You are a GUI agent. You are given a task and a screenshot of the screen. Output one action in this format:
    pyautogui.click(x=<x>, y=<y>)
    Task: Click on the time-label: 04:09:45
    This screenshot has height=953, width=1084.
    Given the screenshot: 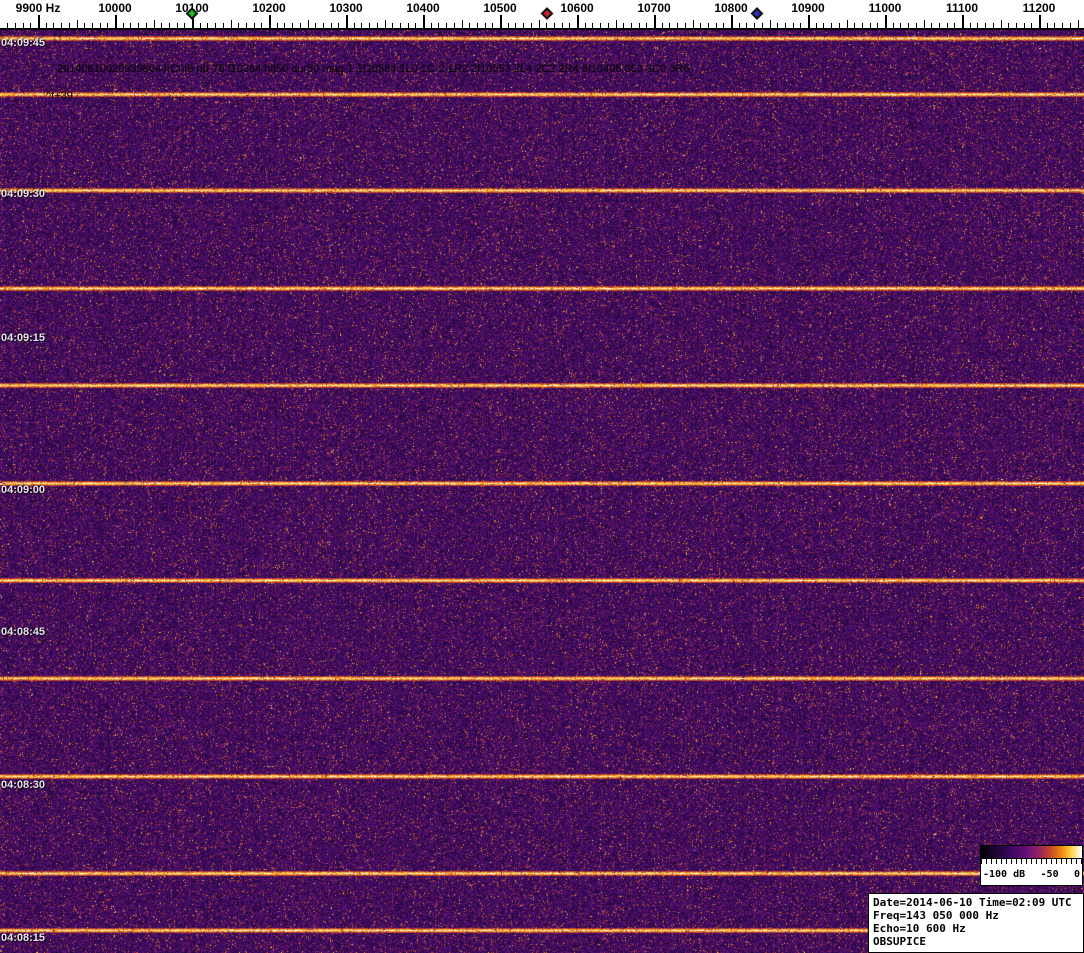 What is the action you would take?
    pyautogui.click(x=23, y=43)
    